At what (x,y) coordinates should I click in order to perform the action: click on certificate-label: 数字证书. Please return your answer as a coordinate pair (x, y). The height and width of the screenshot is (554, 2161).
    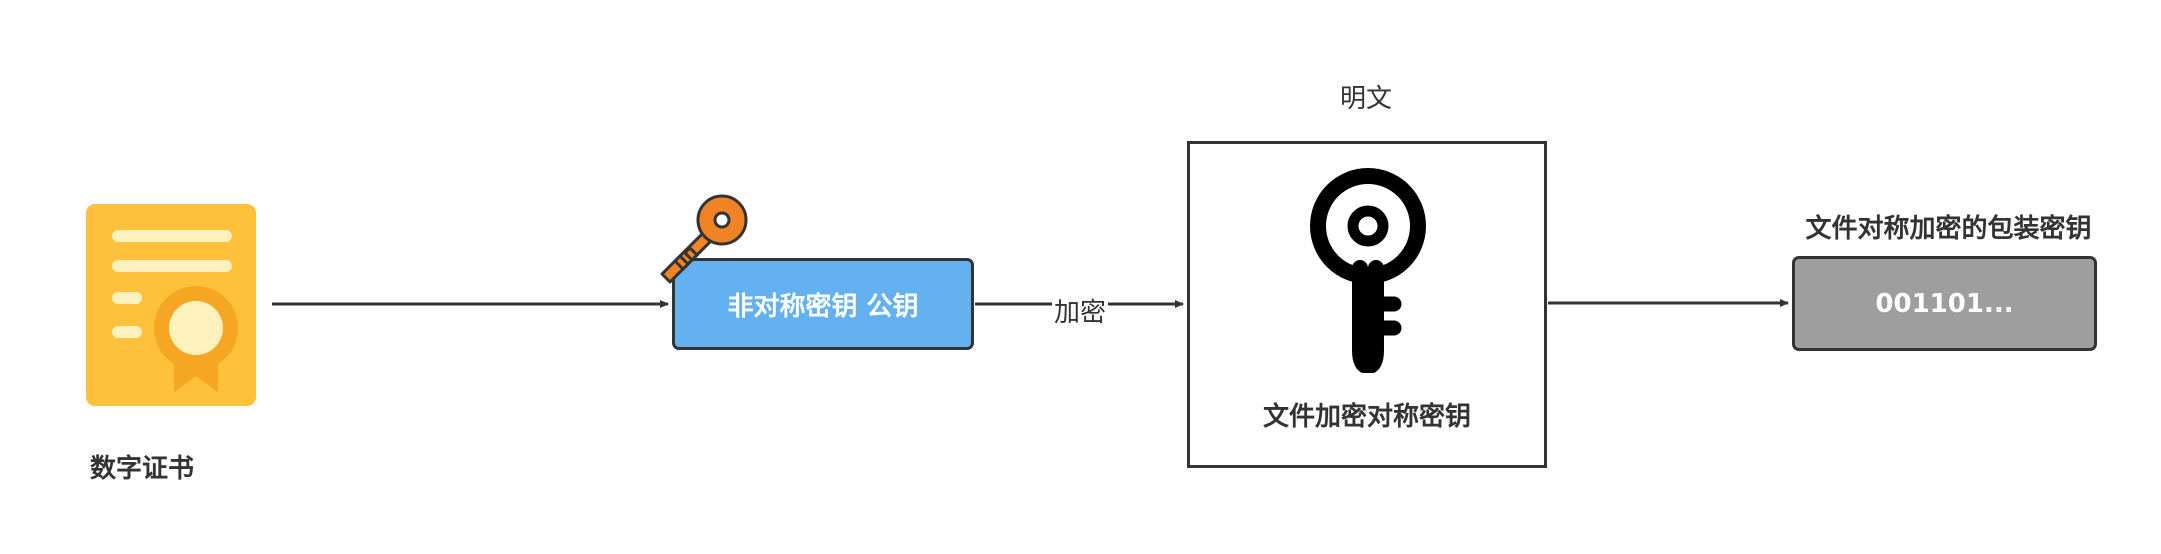
    Looking at the image, I should click on (142, 469).